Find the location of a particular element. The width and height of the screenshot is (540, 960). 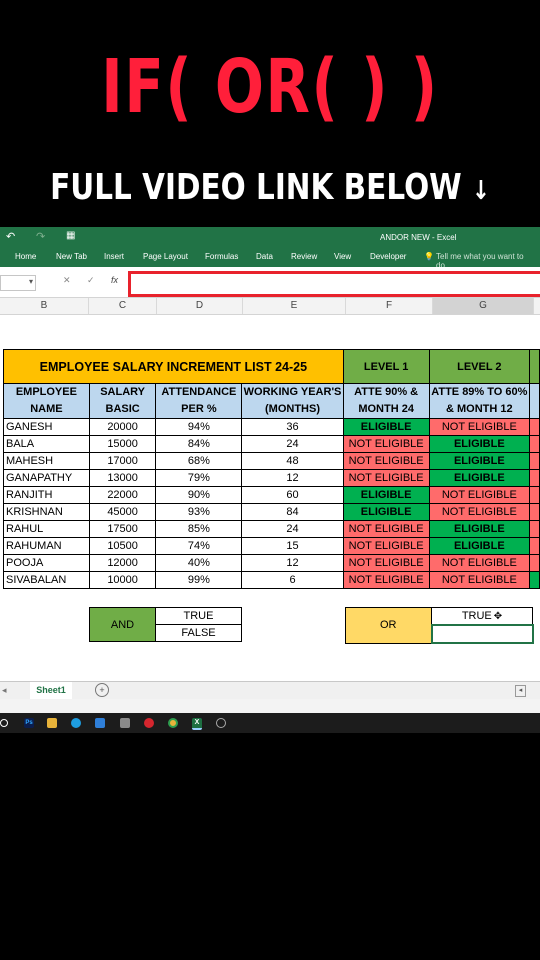

tab-new-tab: New Tab is located at coordinates (71, 256).